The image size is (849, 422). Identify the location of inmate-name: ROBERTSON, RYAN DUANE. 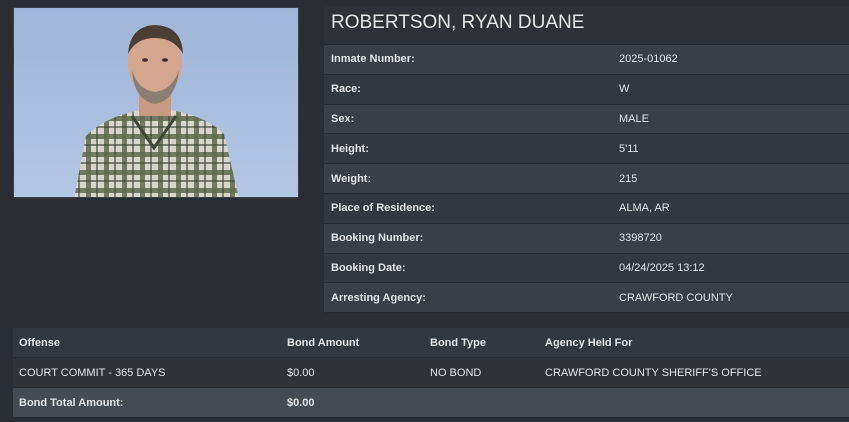
(586, 26).